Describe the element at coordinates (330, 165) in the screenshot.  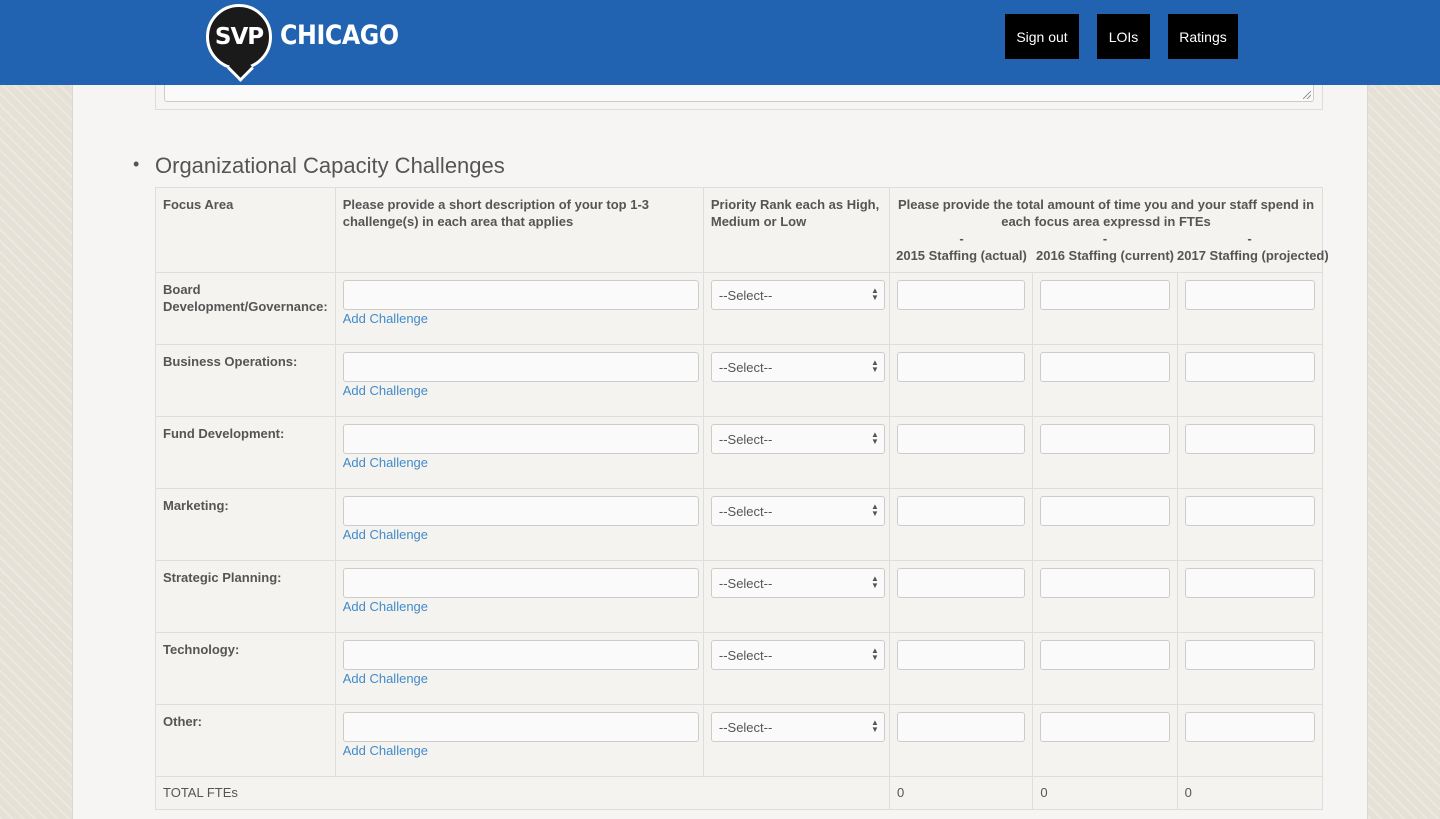
I see `section-title: Organizational Capacity Challenges` at that location.